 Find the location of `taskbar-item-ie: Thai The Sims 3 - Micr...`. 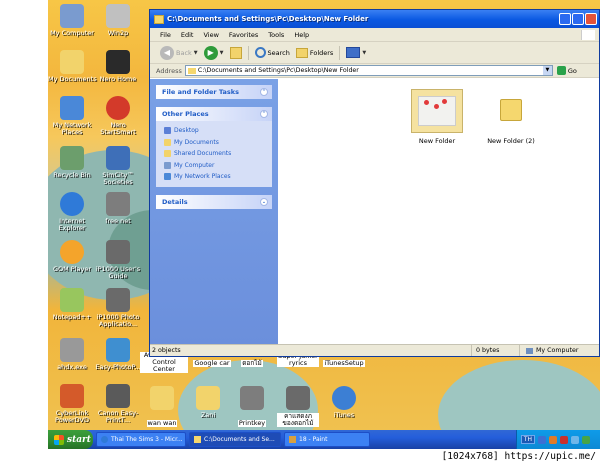

taskbar-item-ie: Thai The Sims 3 - Micr... is located at coordinates (141, 439).